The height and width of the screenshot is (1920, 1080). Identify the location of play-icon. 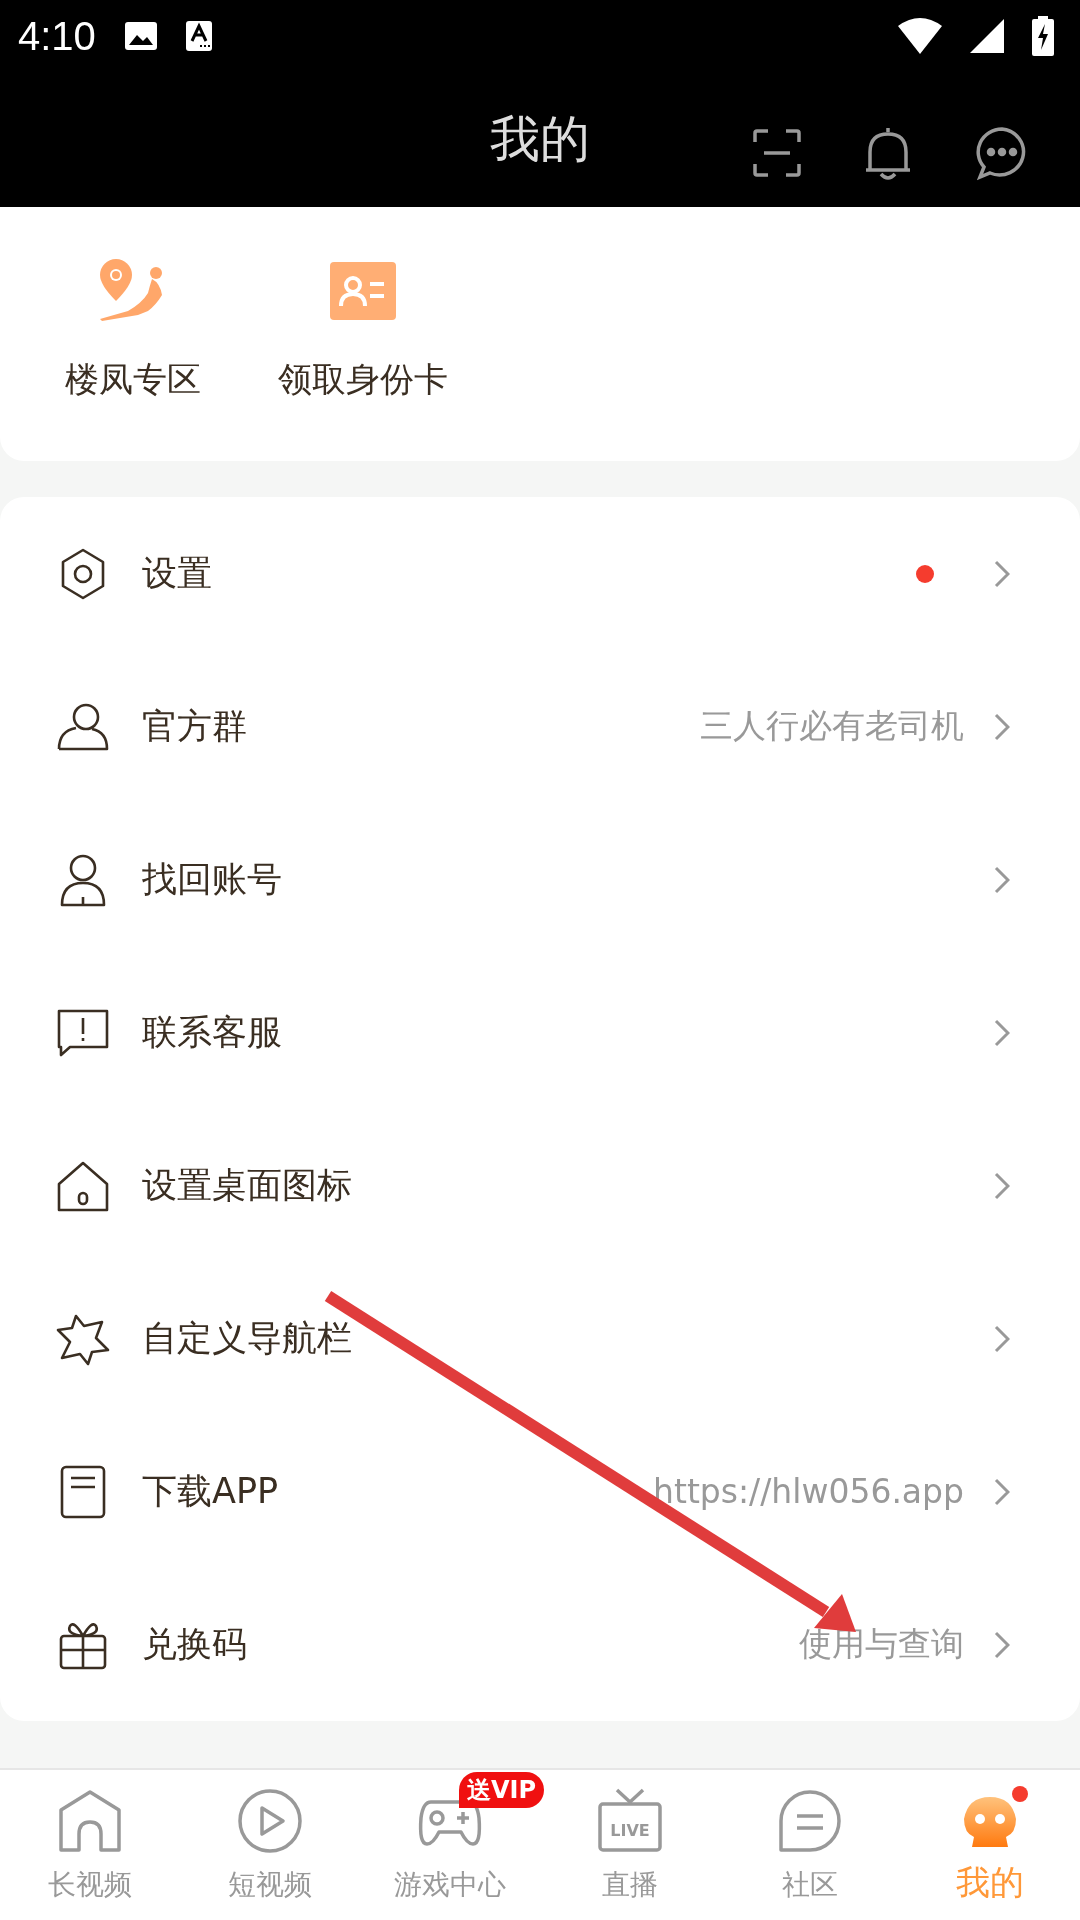
(270, 1821).